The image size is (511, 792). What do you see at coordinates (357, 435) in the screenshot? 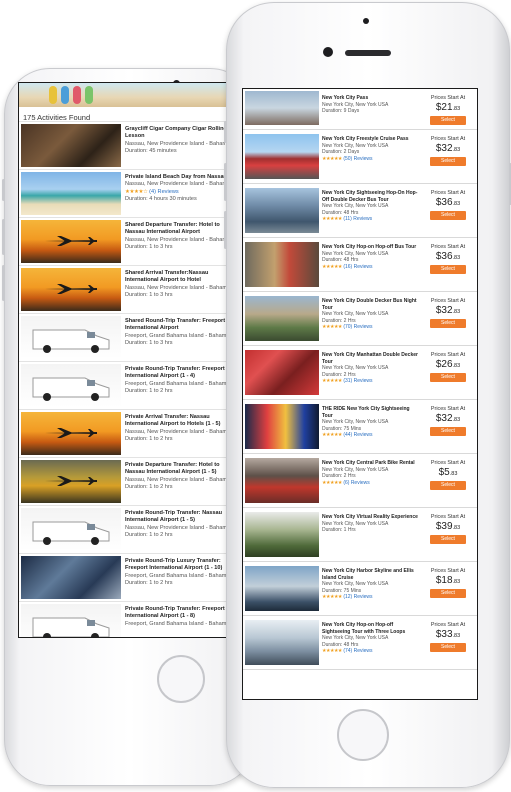
I see `reviews-link: (44) Reviews` at bounding box center [357, 435].